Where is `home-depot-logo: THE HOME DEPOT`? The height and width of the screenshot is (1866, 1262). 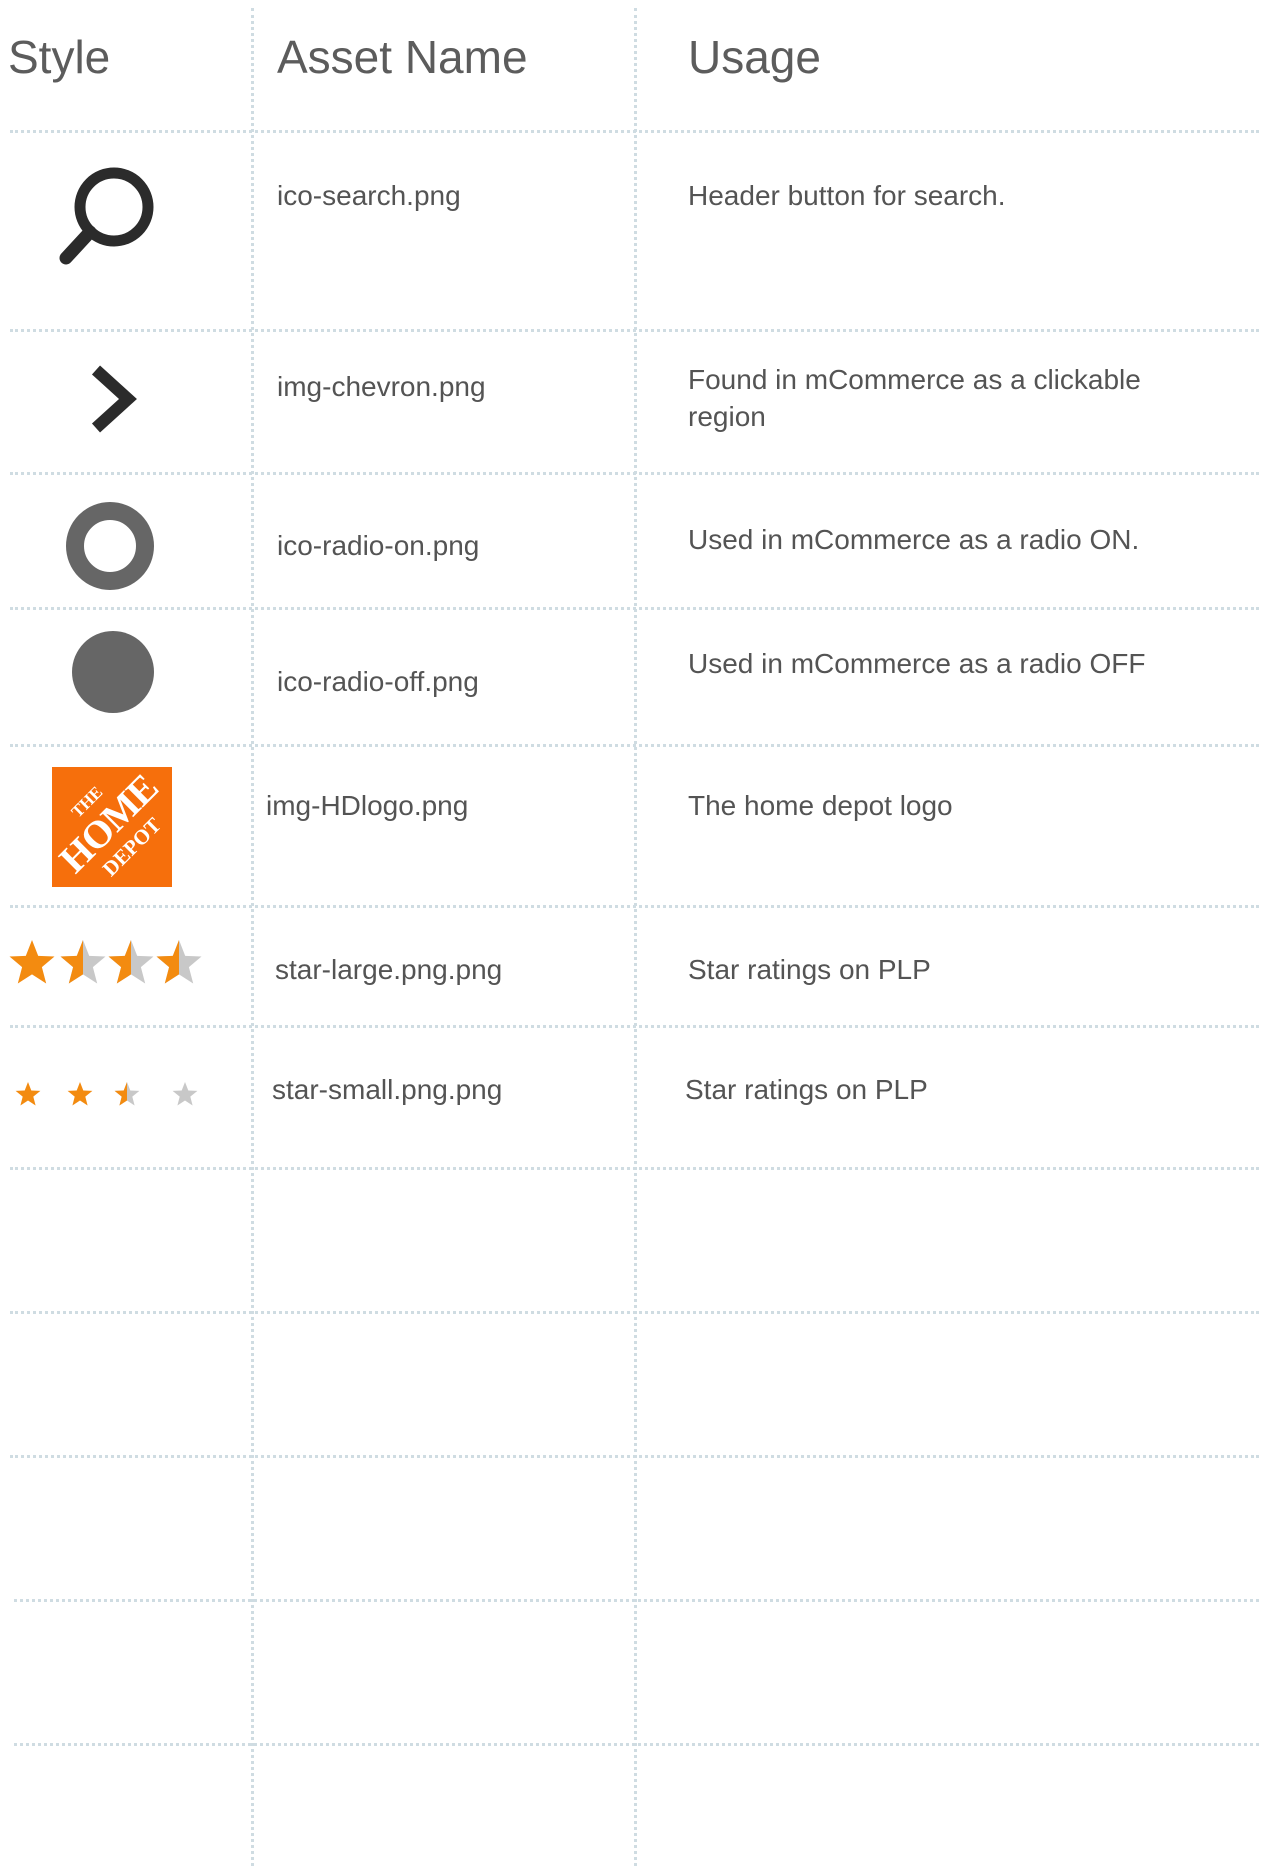 home-depot-logo: THE HOME DEPOT is located at coordinates (112, 827).